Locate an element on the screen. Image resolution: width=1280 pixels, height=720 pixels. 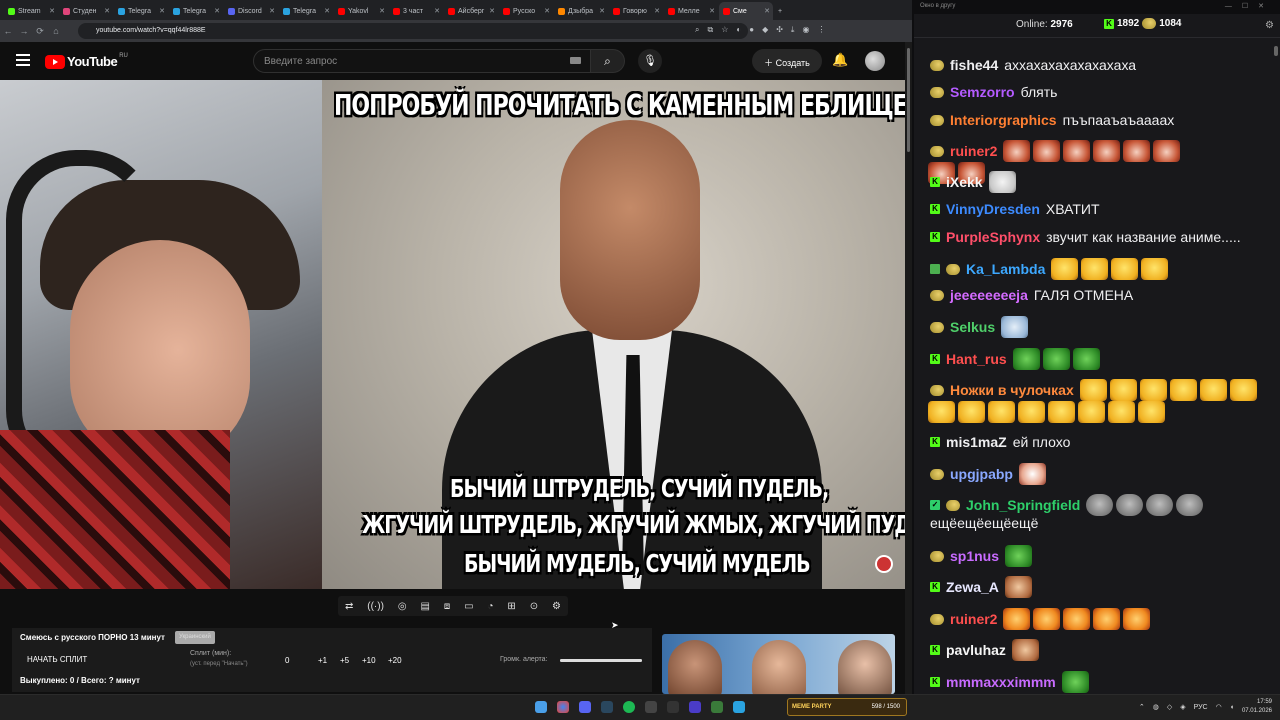
avatar is located at coordinates (875, 61).